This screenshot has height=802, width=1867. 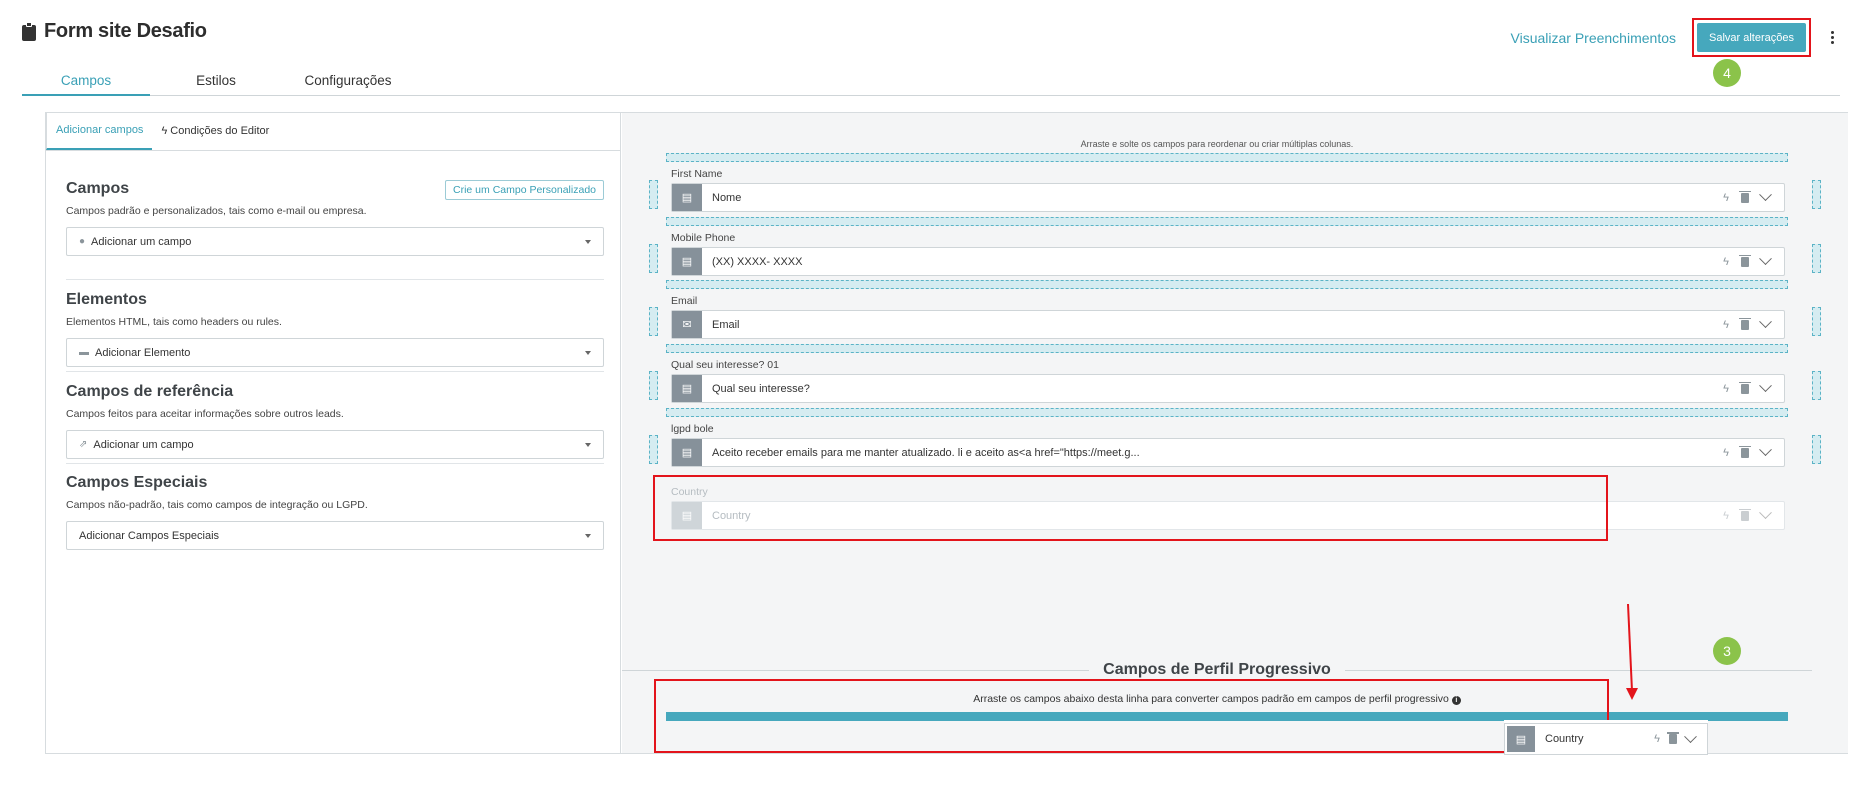 What do you see at coordinates (348, 81) in the screenshot?
I see `tab-configuracoes: Configurações` at bounding box center [348, 81].